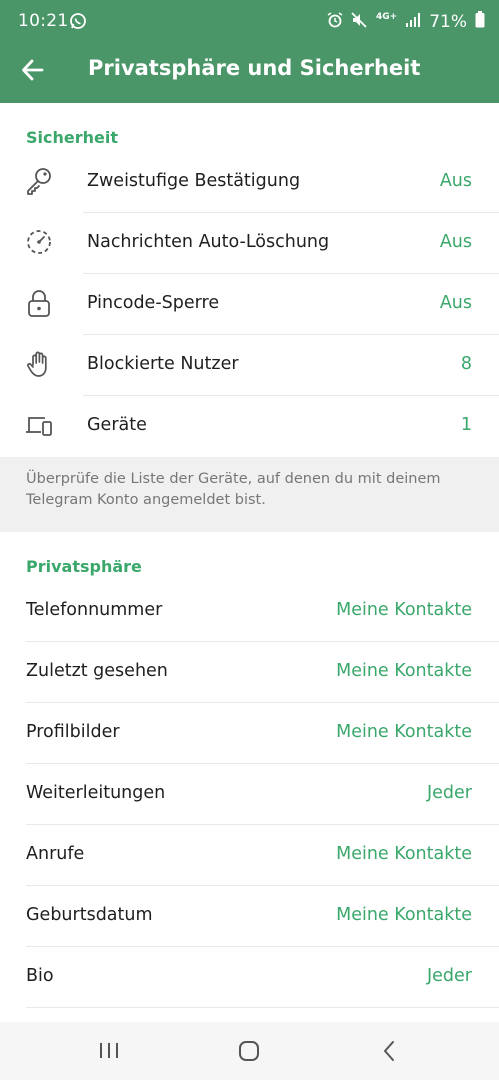 The height and width of the screenshot is (1080, 499). I want to click on key-icon, so click(39, 181).